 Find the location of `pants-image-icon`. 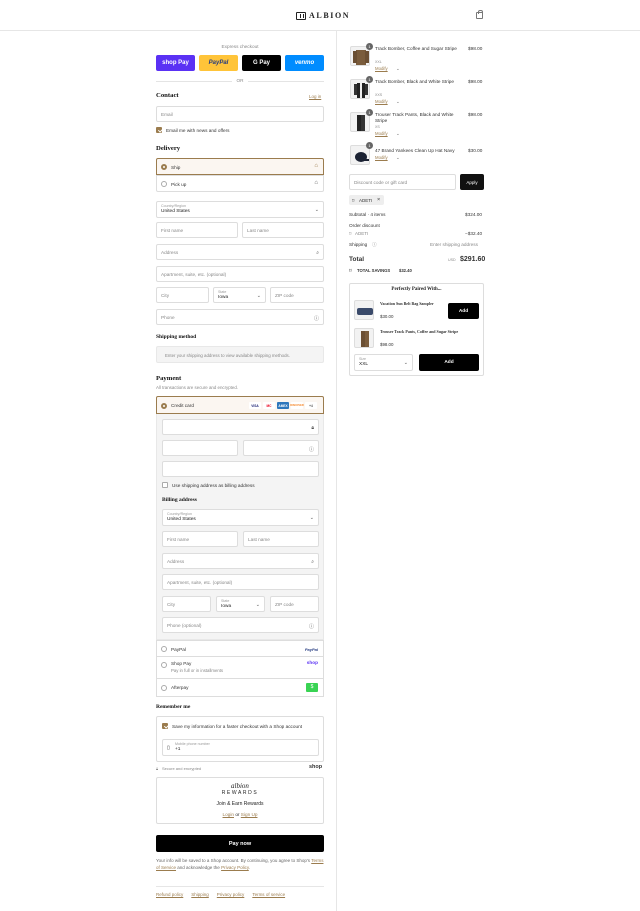

pants-image-icon is located at coordinates (361, 123).